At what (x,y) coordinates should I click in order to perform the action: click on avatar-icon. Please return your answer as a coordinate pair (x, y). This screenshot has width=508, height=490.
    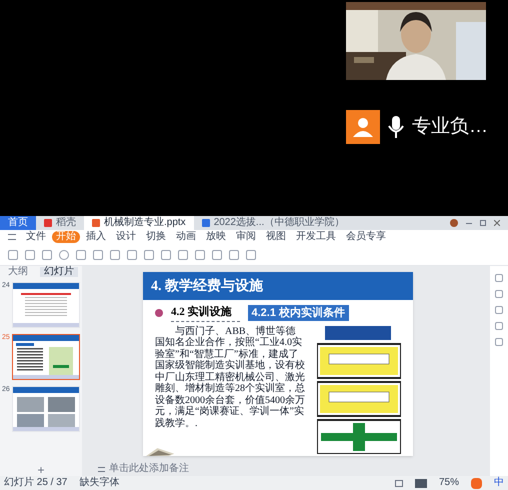
    Looking at the image, I should click on (363, 127).